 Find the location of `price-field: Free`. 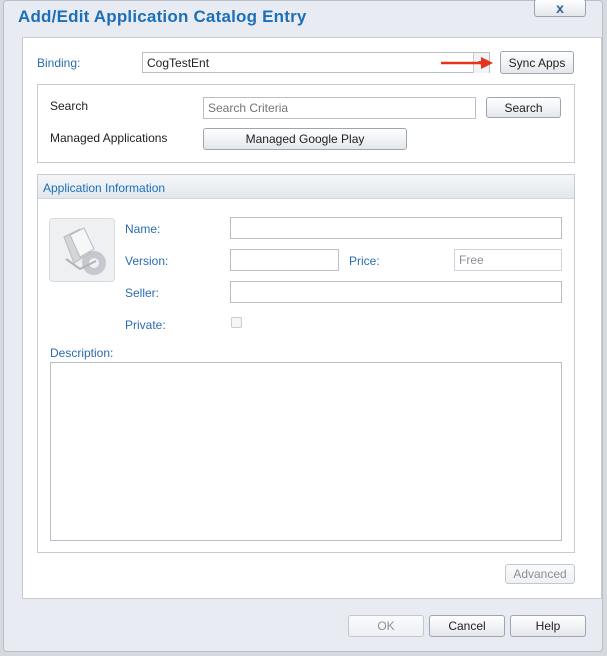

price-field: Free is located at coordinates (508, 260).